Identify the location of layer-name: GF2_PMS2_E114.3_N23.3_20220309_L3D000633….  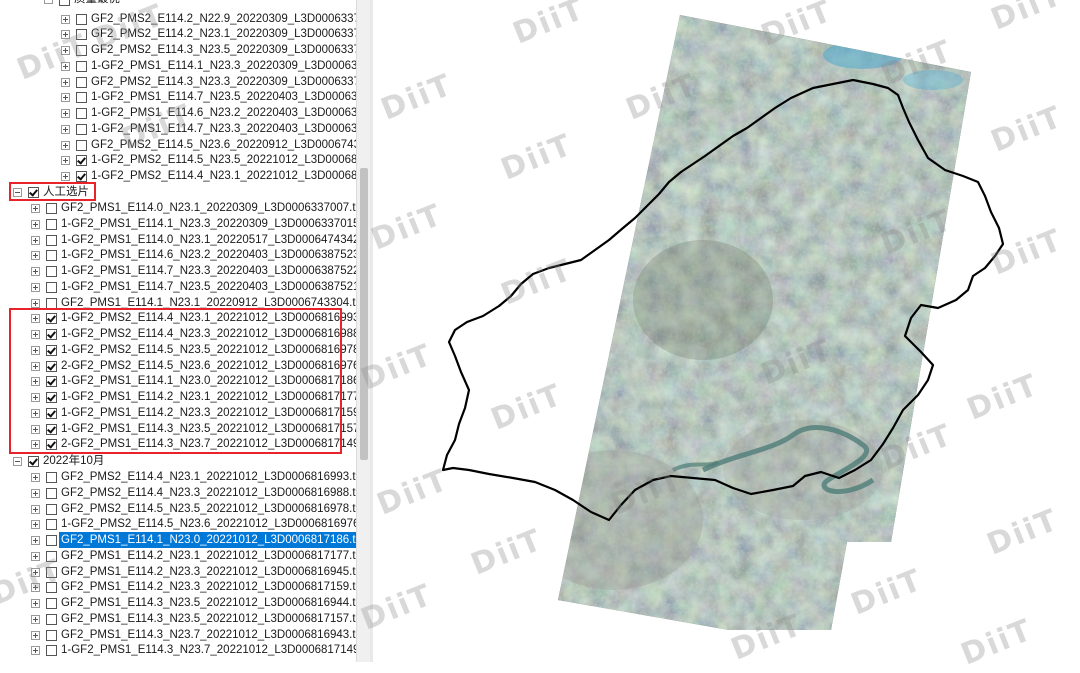
(223, 81).